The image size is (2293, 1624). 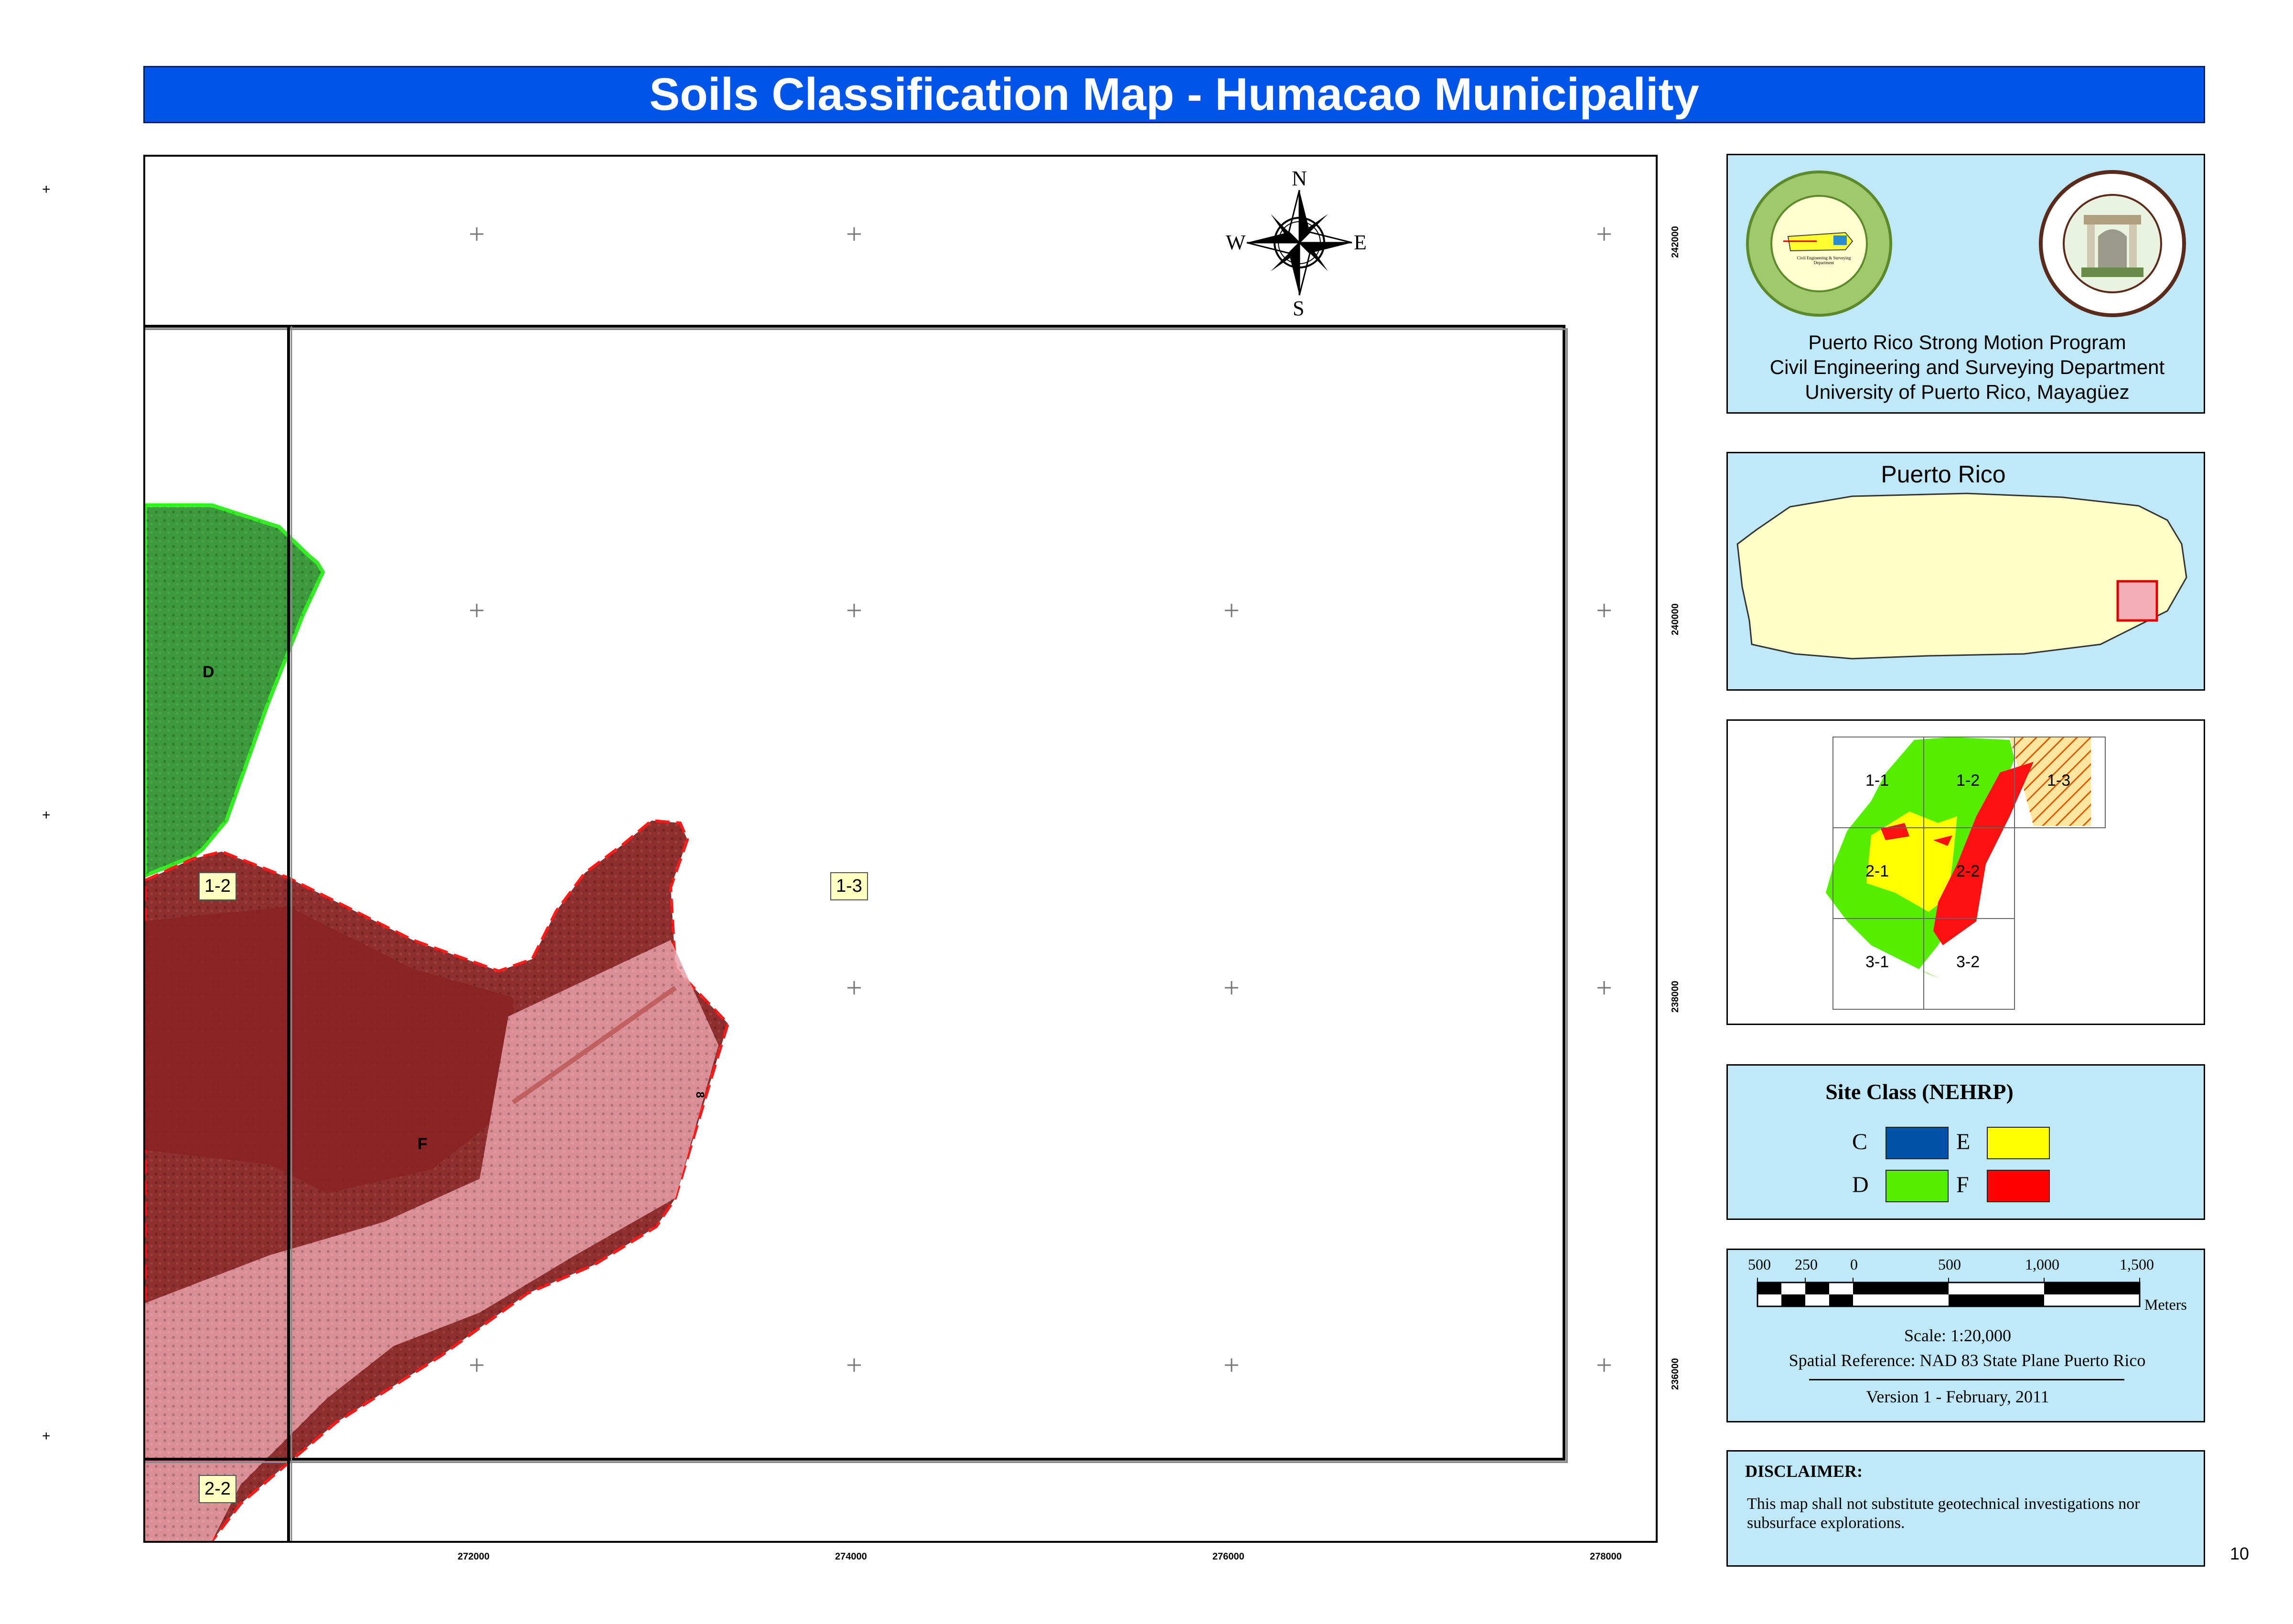 What do you see at coordinates (46, 1436) in the screenshot?
I see `edge-cross-3: +` at bounding box center [46, 1436].